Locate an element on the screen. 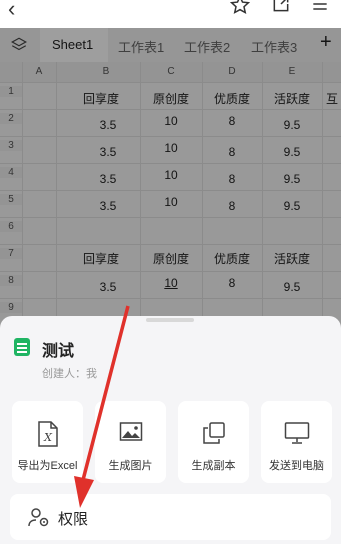 The width and height of the screenshot is (341, 544). permission-label: 权限 is located at coordinates (73, 519).